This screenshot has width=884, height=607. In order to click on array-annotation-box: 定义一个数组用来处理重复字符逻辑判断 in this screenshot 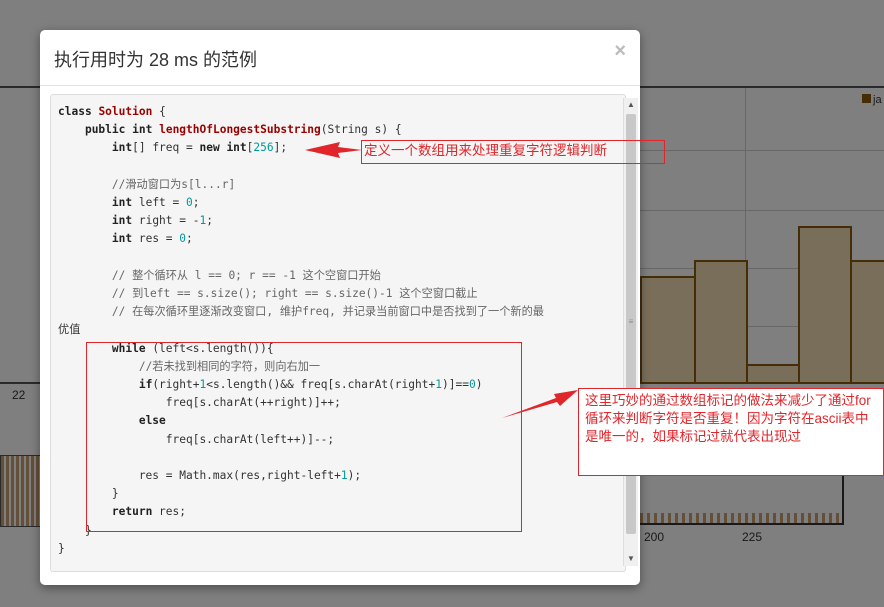, I will do `click(513, 152)`.